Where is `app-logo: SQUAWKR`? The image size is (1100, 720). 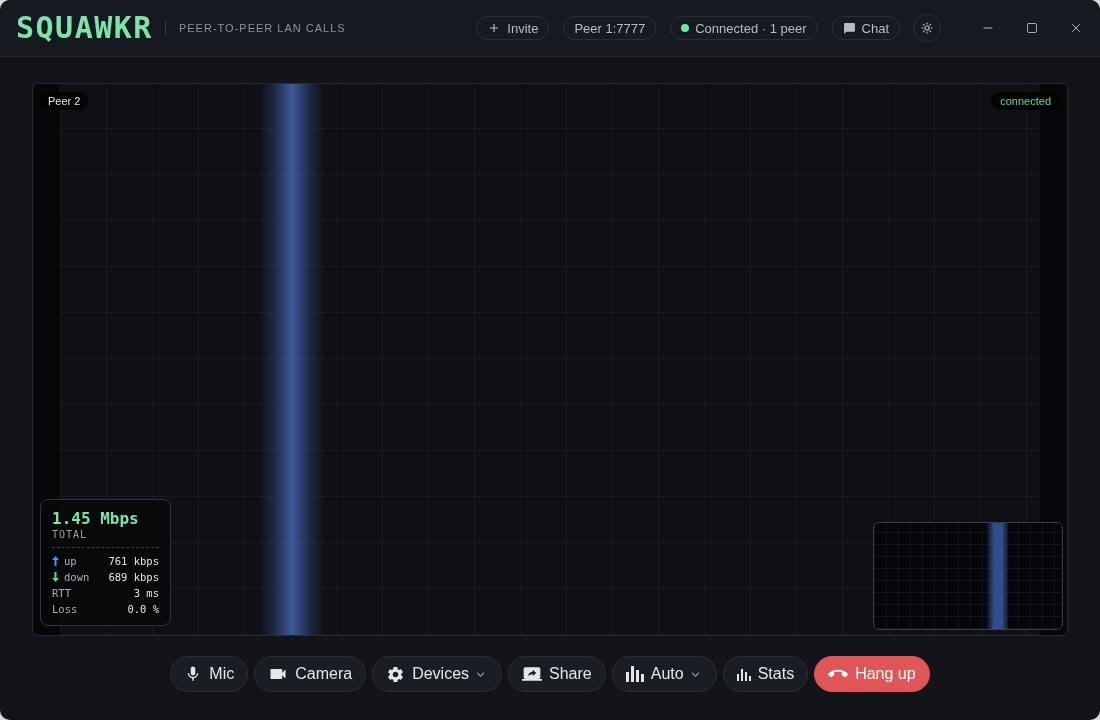
app-logo: SQUAWKR is located at coordinates (84, 28).